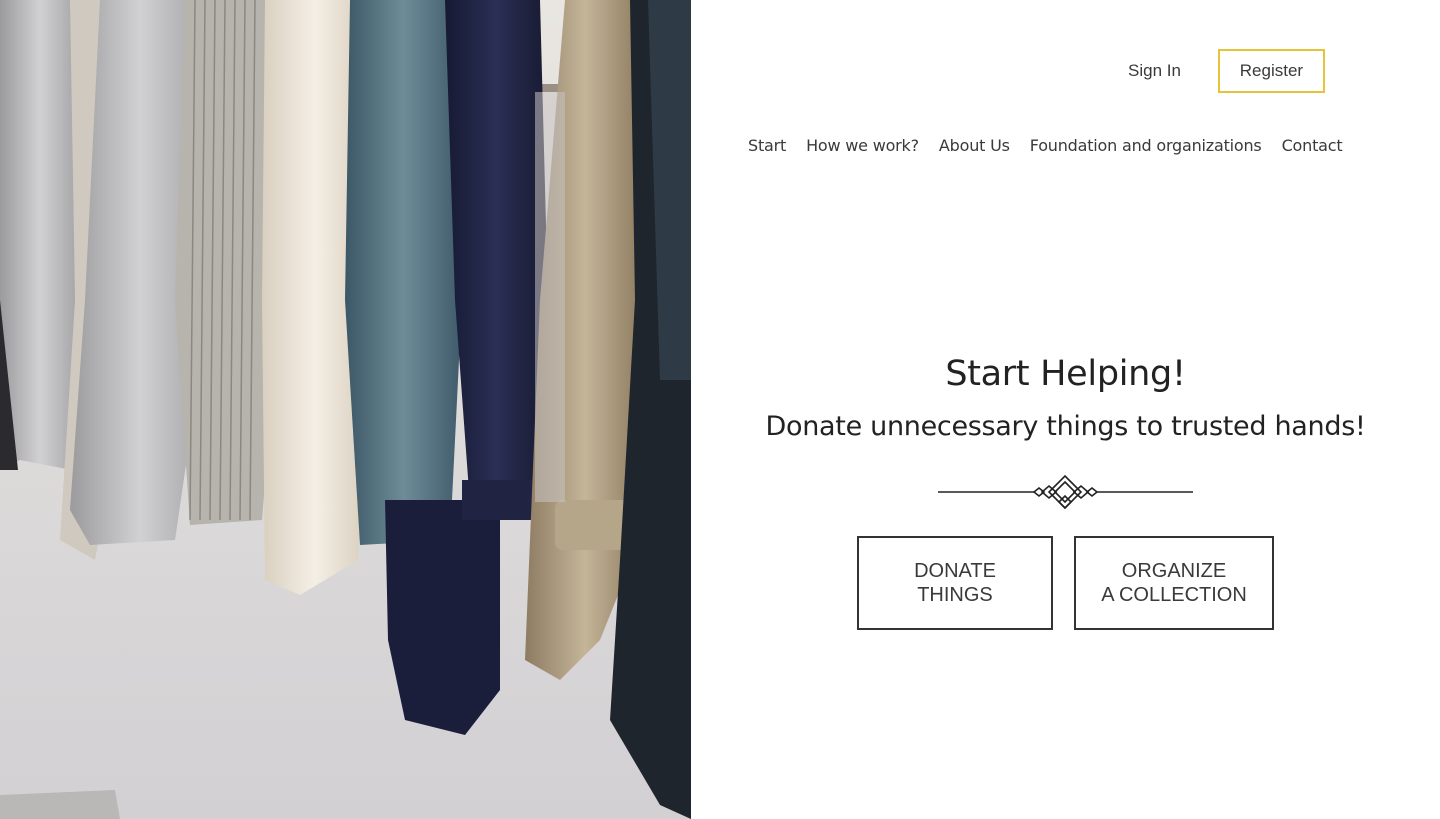 The height and width of the screenshot is (819, 1440). Describe the element at coordinates (955, 583) in the screenshot. I see `donate-things-button: DONATE THINGS` at that location.